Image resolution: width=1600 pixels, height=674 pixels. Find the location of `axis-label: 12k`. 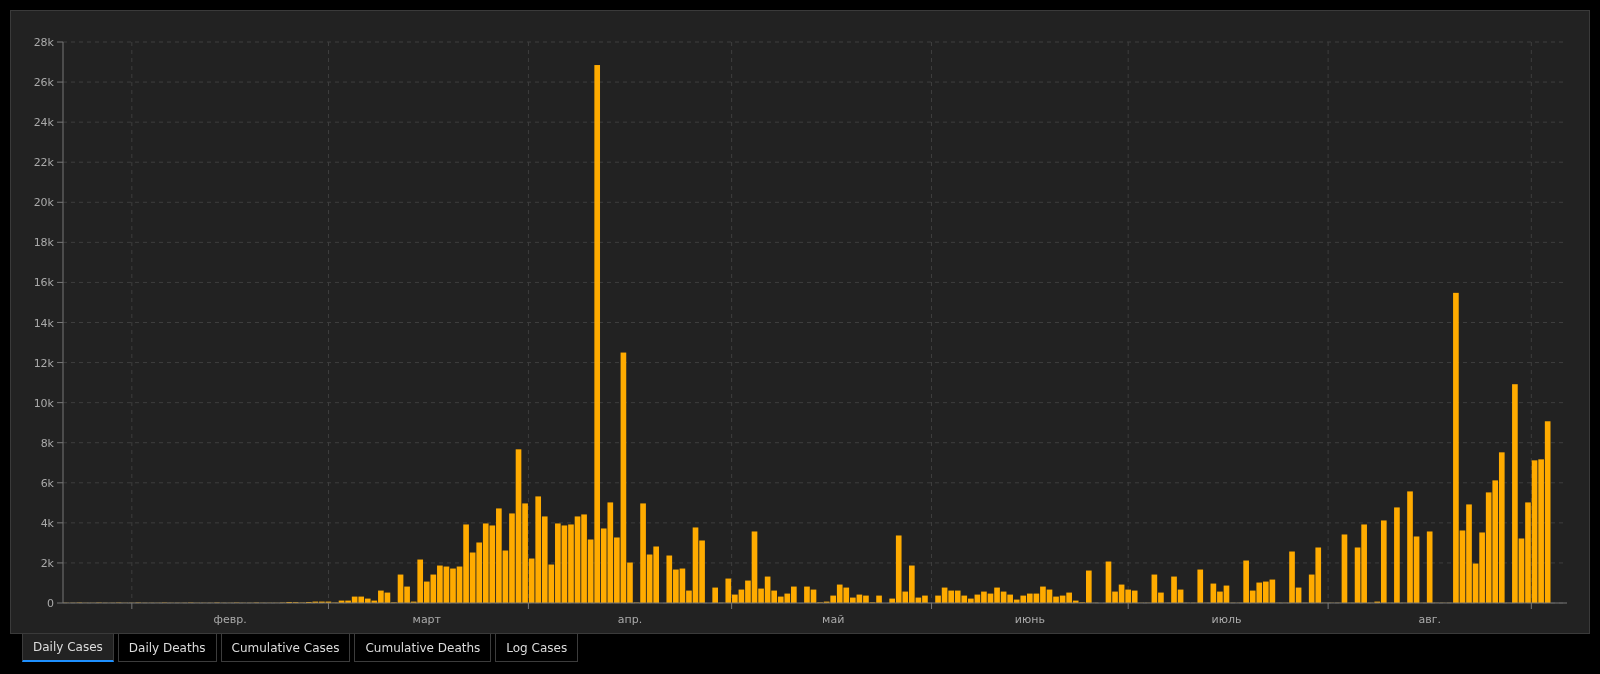

axis-label: 12k is located at coordinates (43, 363).